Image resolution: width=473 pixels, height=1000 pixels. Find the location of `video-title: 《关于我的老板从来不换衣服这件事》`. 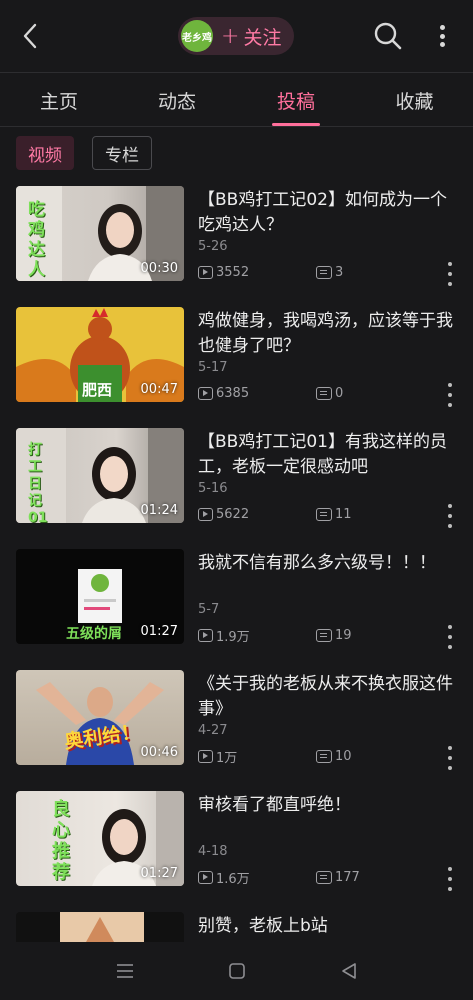

video-title: 《关于我的老板从来不换衣服这件事》 is located at coordinates (329, 697).